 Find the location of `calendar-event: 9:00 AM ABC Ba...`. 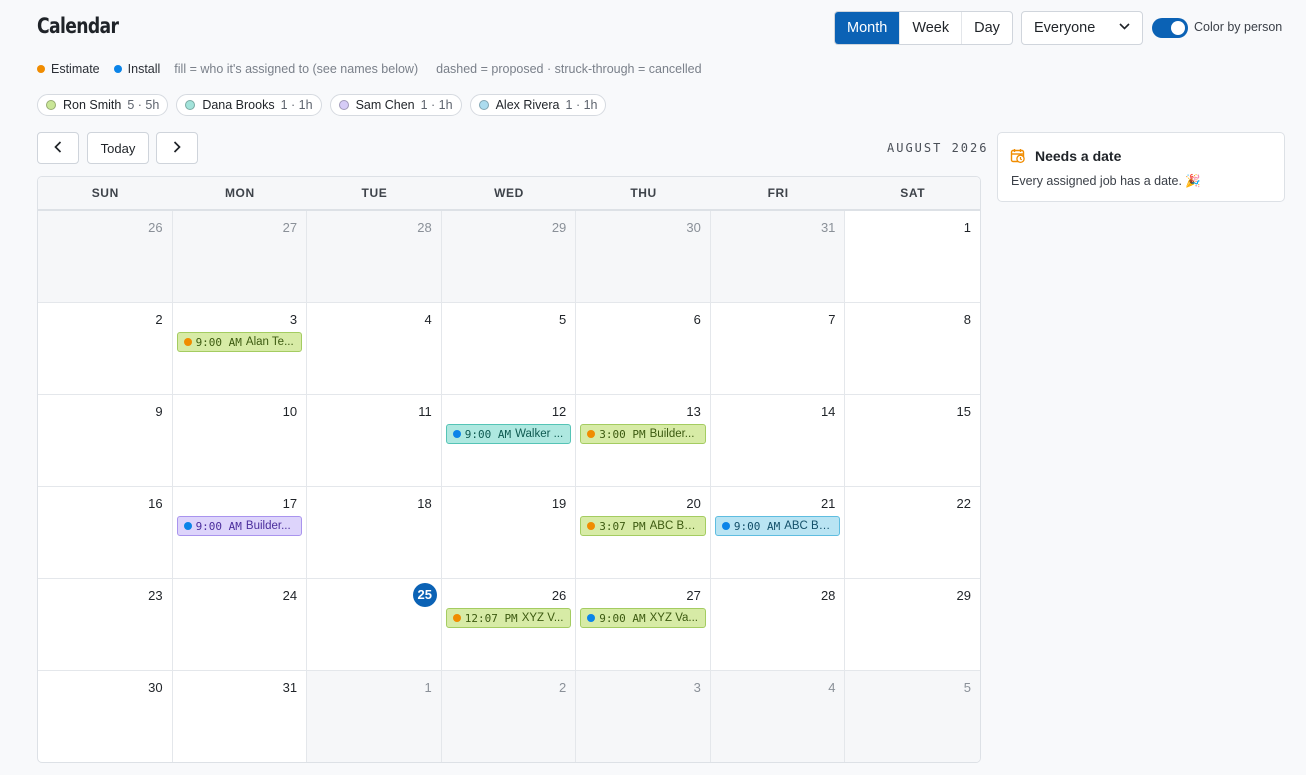

calendar-event: 9:00 AM ABC Ba... is located at coordinates (777, 526).